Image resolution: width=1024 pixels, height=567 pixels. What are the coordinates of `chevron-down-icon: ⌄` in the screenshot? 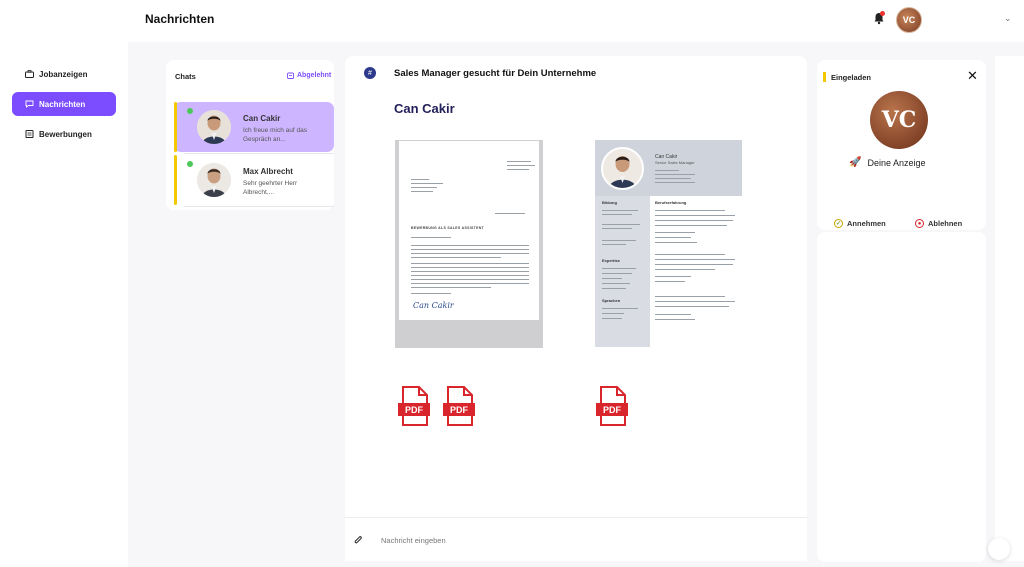 It's located at (1008, 18).